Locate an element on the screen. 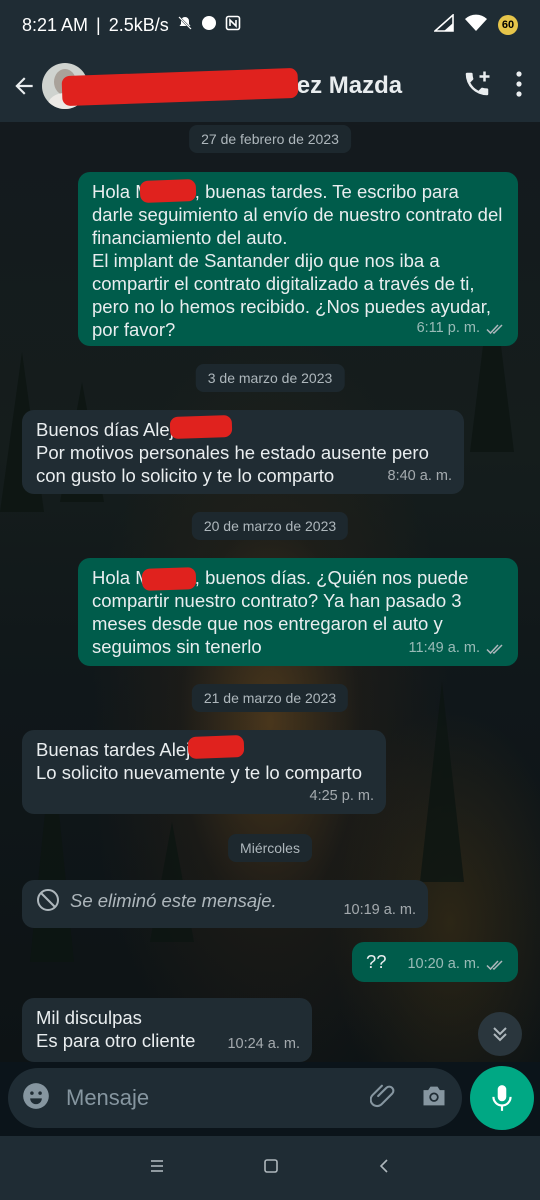  message-bubble-outgoing: ?? 10:20 a. m. is located at coordinates (435, 962).